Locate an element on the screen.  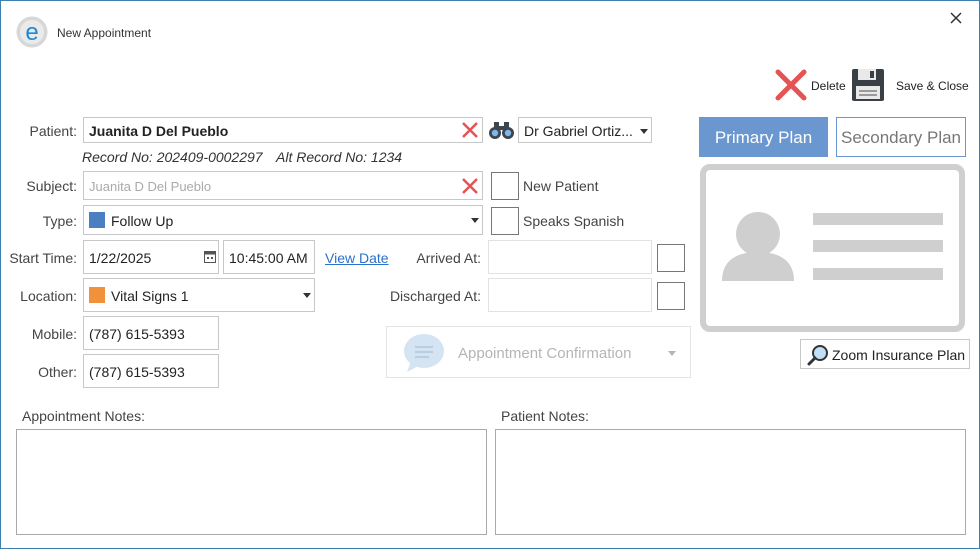
primary-plan-tab: Primary Plan is located at coordinates (763, 137).